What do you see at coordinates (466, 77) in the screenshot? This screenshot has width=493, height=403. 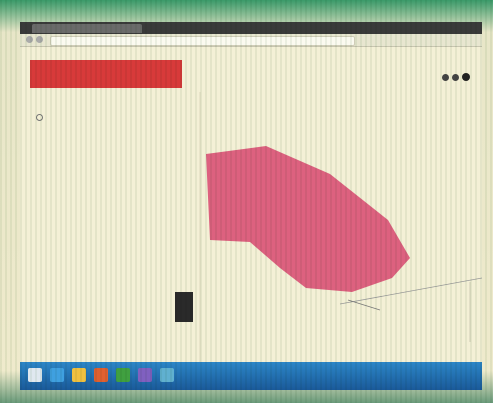 I see `menu-icon` at bounding box center [466, 77].